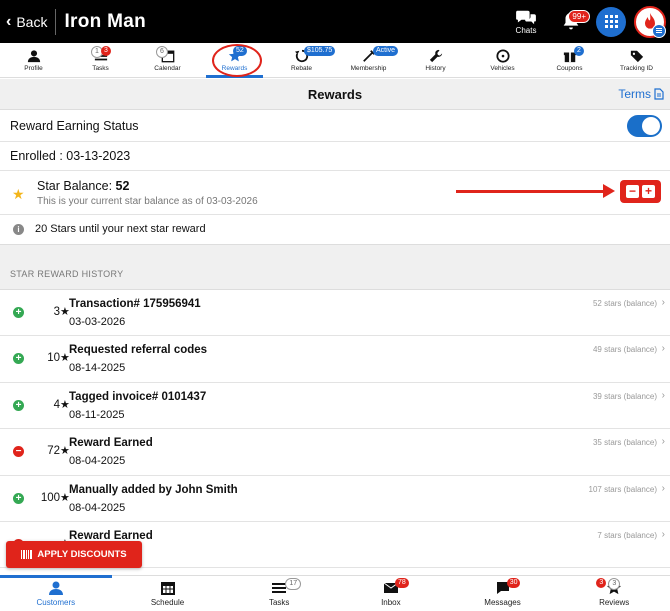 The height and width of the screenshot is (611, 670). I want to click on tab-tasks: 17 Tasks, so click(279, 593).